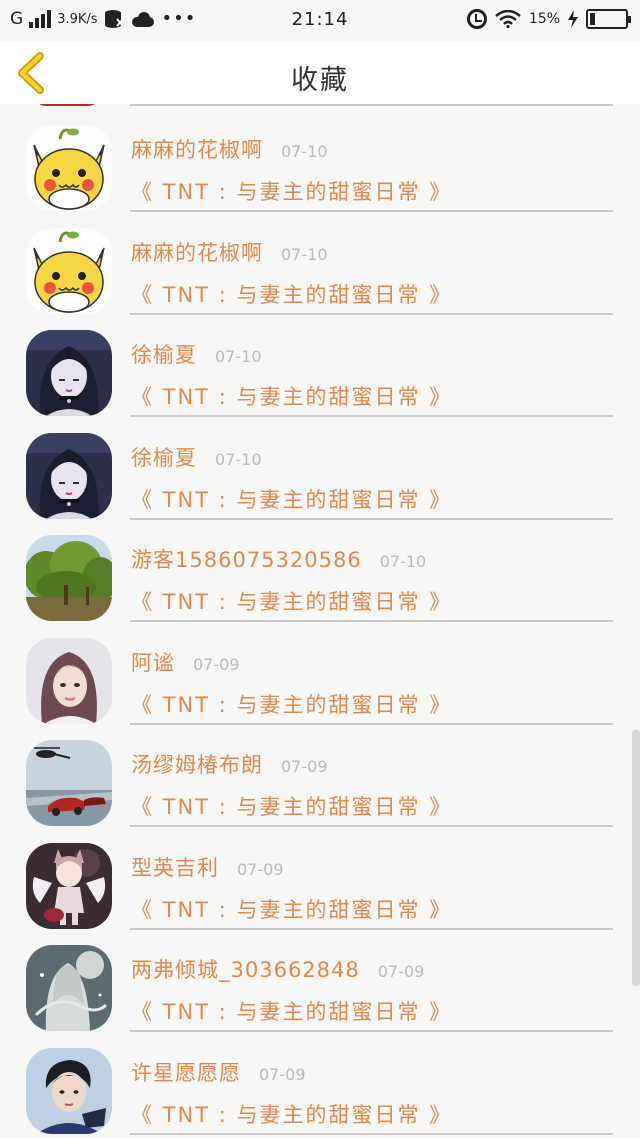 This screenshot has width=640, height=1138. What do you see at coordinates (320, 1090) in the screenshot?
I see `list-item: 许星愿愿愿 07-09 《 TNT : 与妻主的甜蜜日常 》` at bounding box center [320, 1090].